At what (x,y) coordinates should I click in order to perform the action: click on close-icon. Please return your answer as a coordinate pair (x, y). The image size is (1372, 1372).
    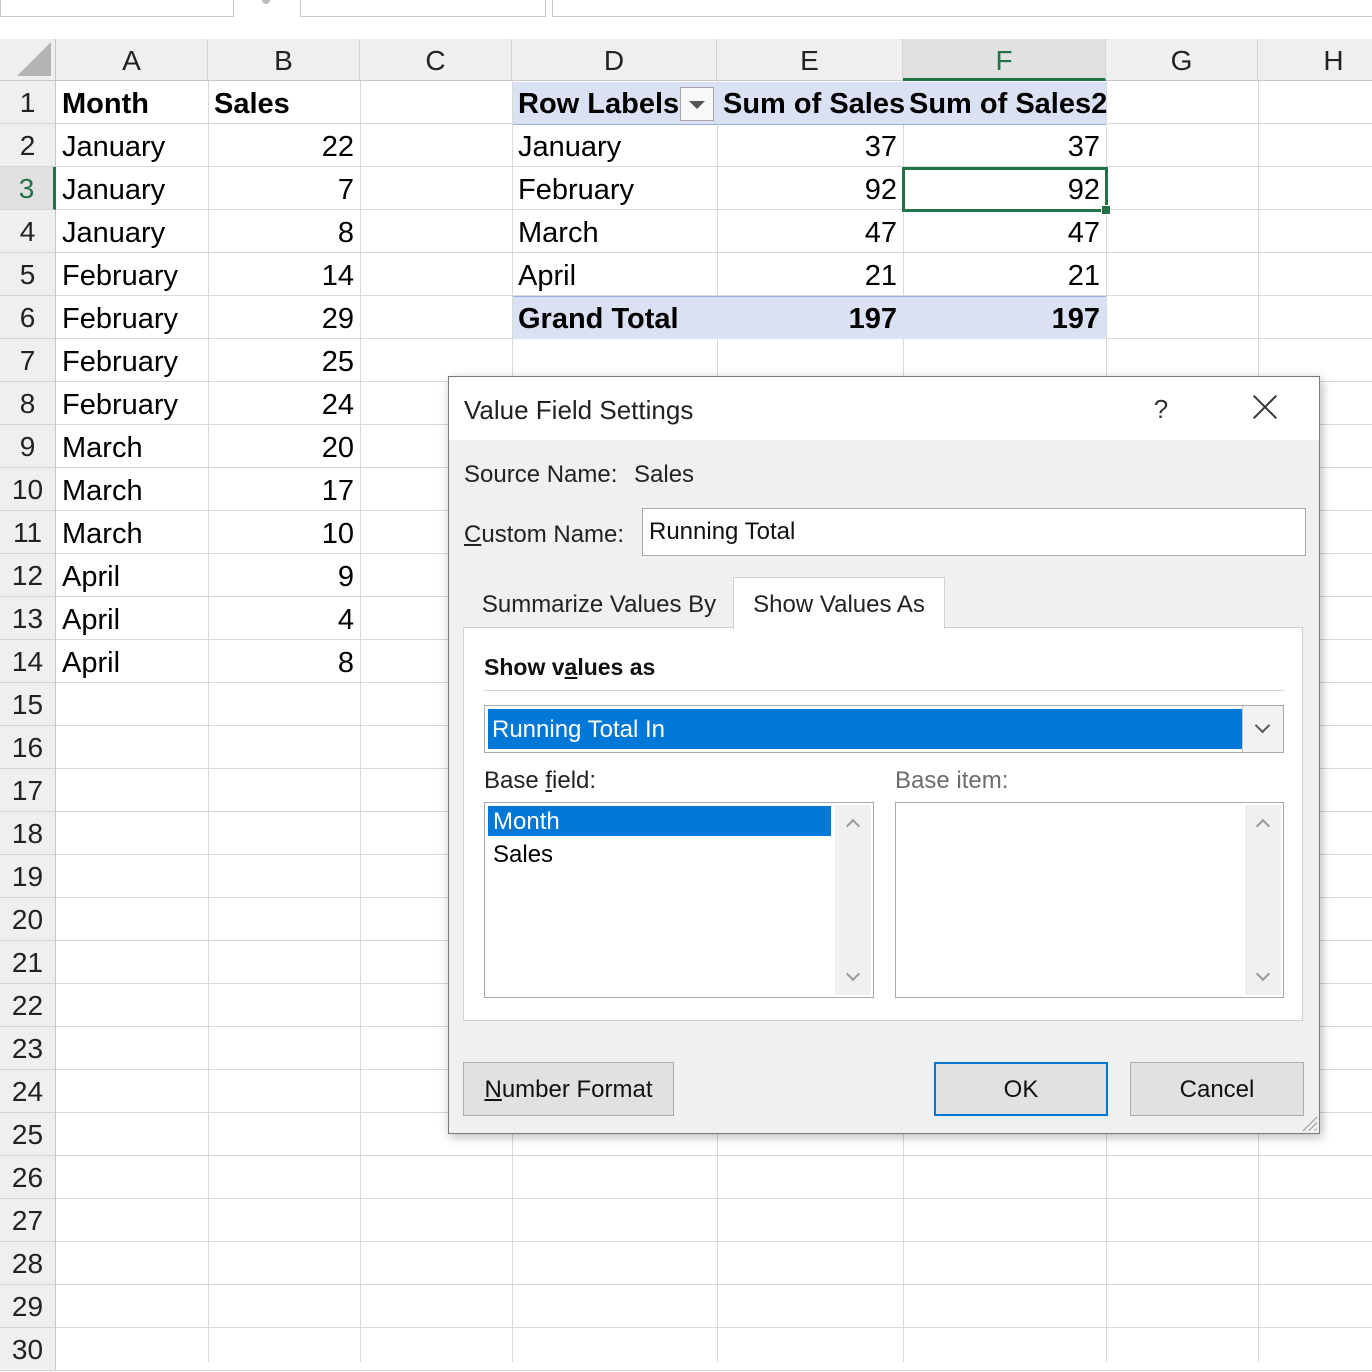
    Looking at the image, I should click on (1265, 407).